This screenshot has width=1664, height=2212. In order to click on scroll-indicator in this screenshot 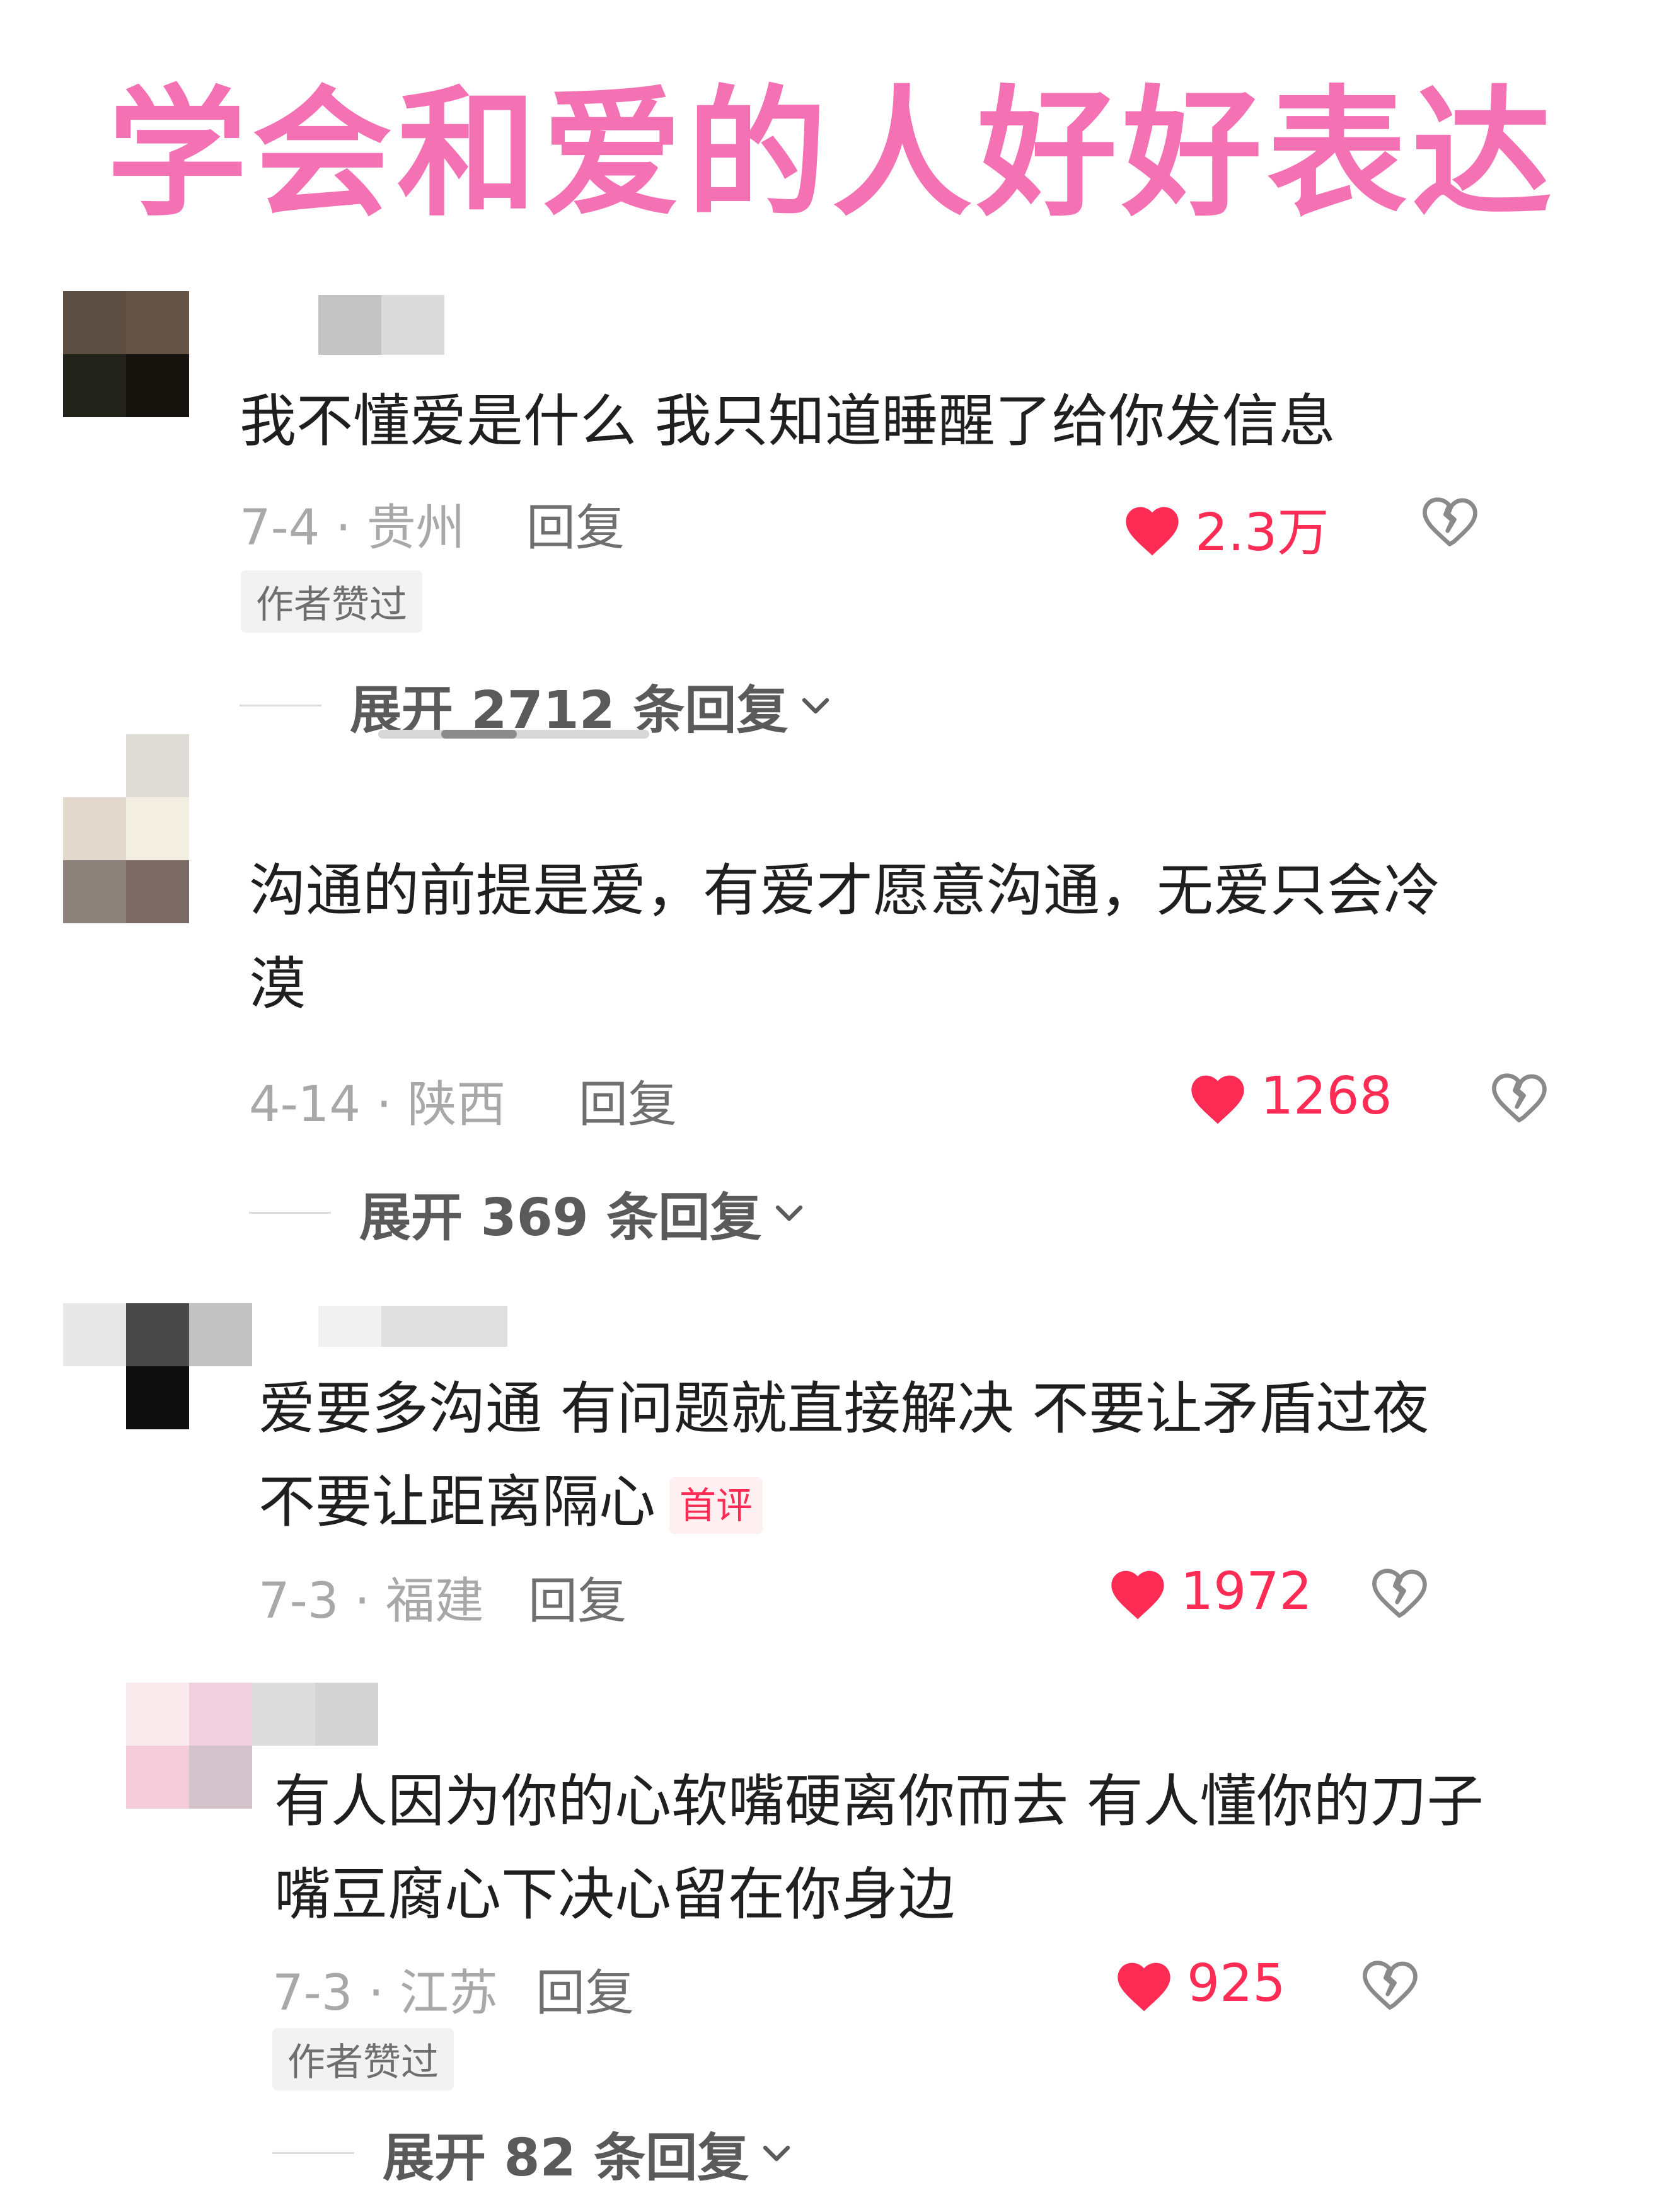, I will do `click(513, 734)`.